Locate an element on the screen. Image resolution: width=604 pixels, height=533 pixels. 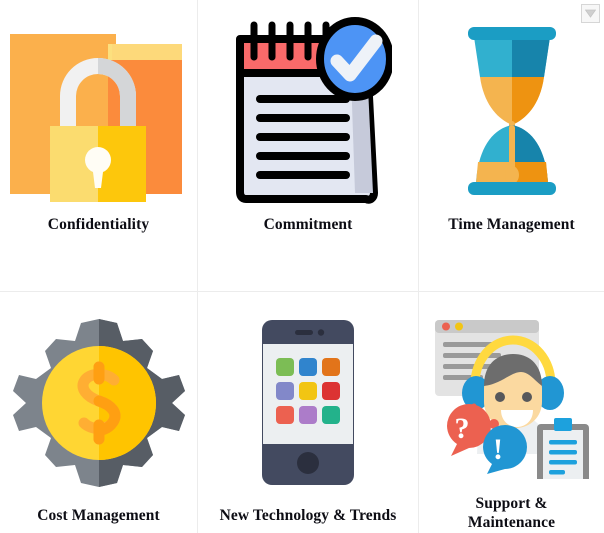
folder-lock-icon is located at coordinates (95, 118).